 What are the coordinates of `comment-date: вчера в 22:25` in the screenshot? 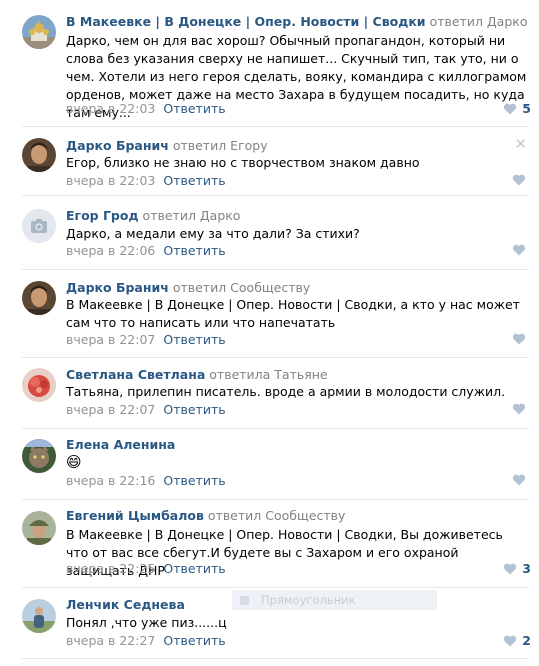 It's located at (110, 568).